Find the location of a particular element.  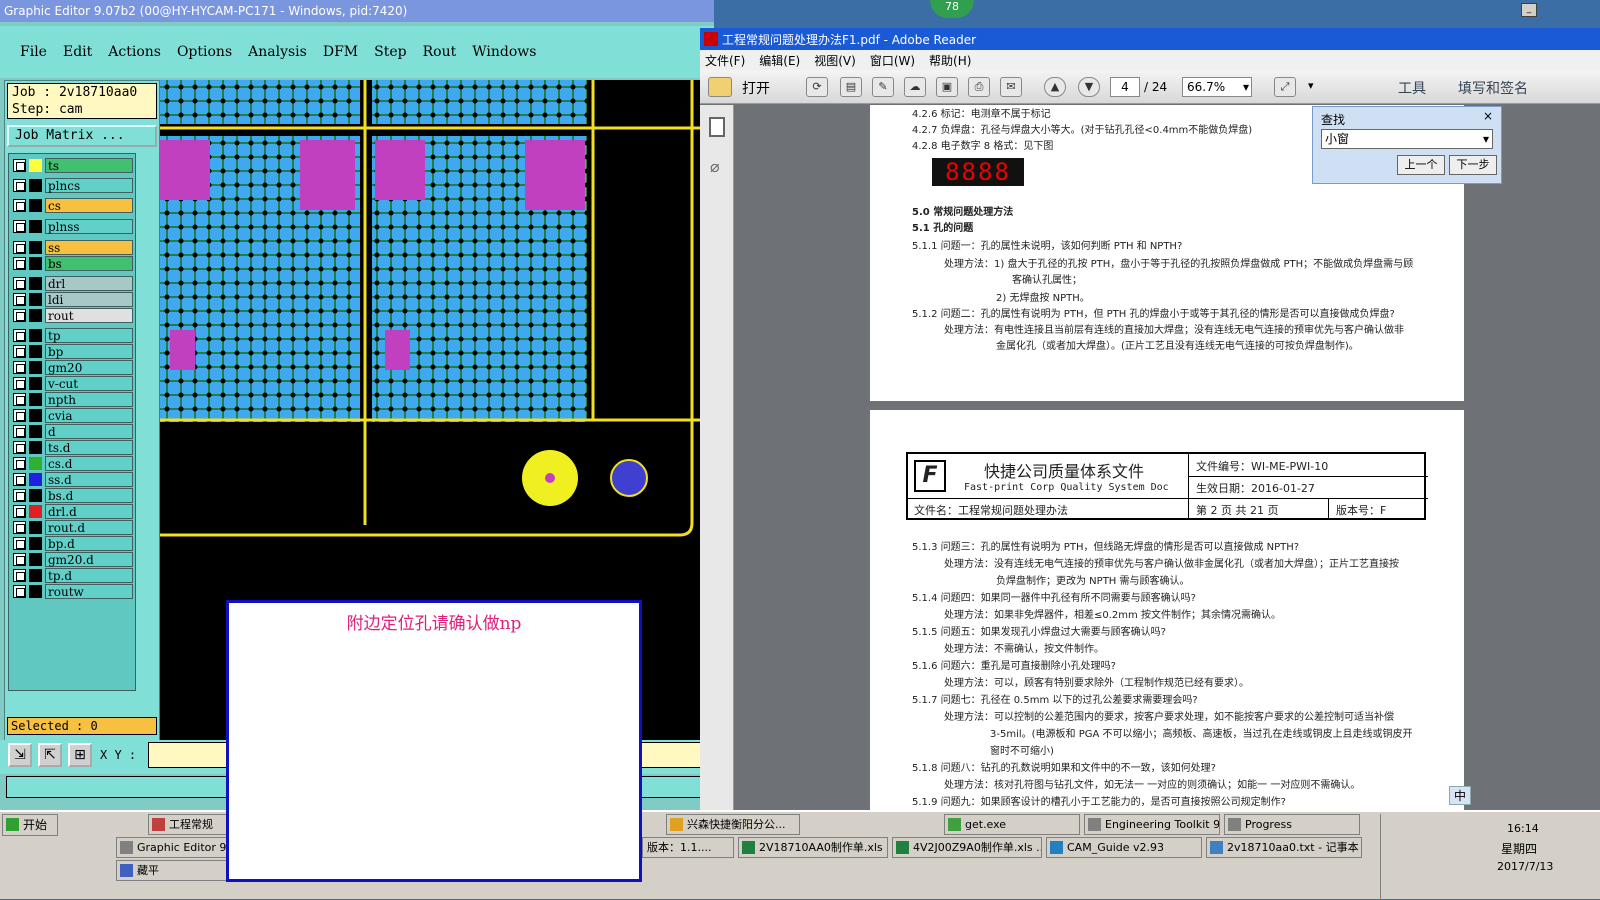

menu-analysis: Analysis is located at coordinates (277, 52).